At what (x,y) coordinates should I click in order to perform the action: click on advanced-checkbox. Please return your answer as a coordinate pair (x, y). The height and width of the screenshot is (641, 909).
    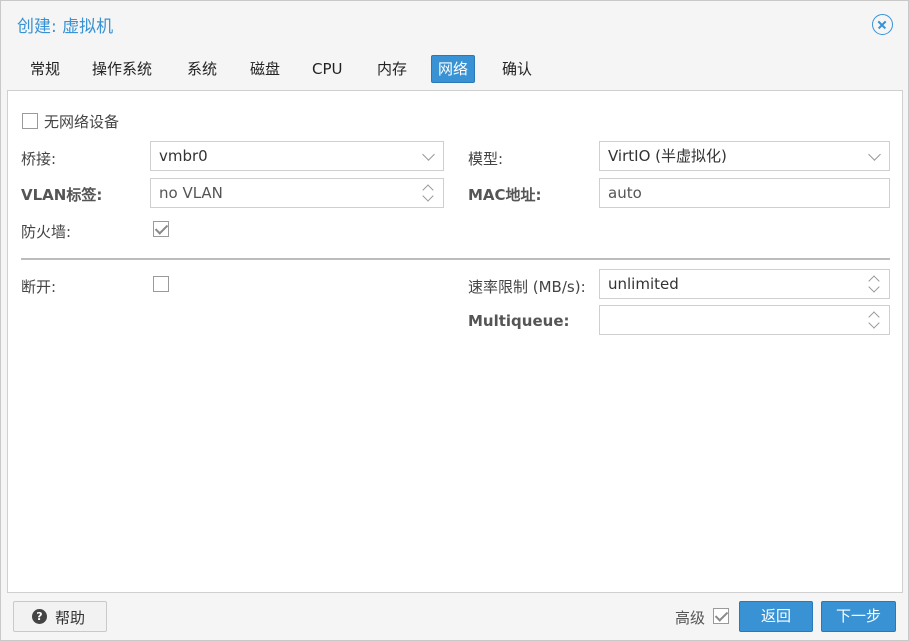
    Looking at the image, I should click on (721, 616).